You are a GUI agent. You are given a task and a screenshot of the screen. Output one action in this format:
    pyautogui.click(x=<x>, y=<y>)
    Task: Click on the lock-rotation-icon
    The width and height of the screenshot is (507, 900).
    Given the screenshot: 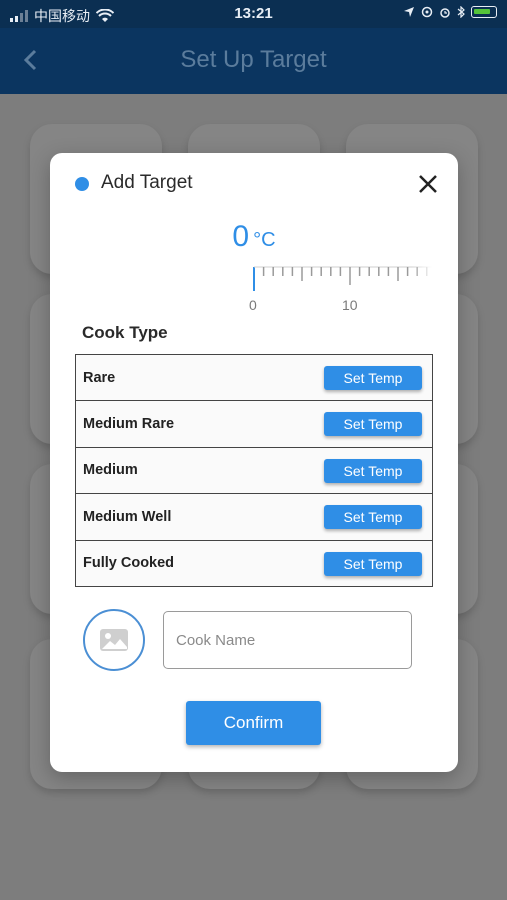 What is the action you would take?
    pyautogui.click(x=427, y=12)
    